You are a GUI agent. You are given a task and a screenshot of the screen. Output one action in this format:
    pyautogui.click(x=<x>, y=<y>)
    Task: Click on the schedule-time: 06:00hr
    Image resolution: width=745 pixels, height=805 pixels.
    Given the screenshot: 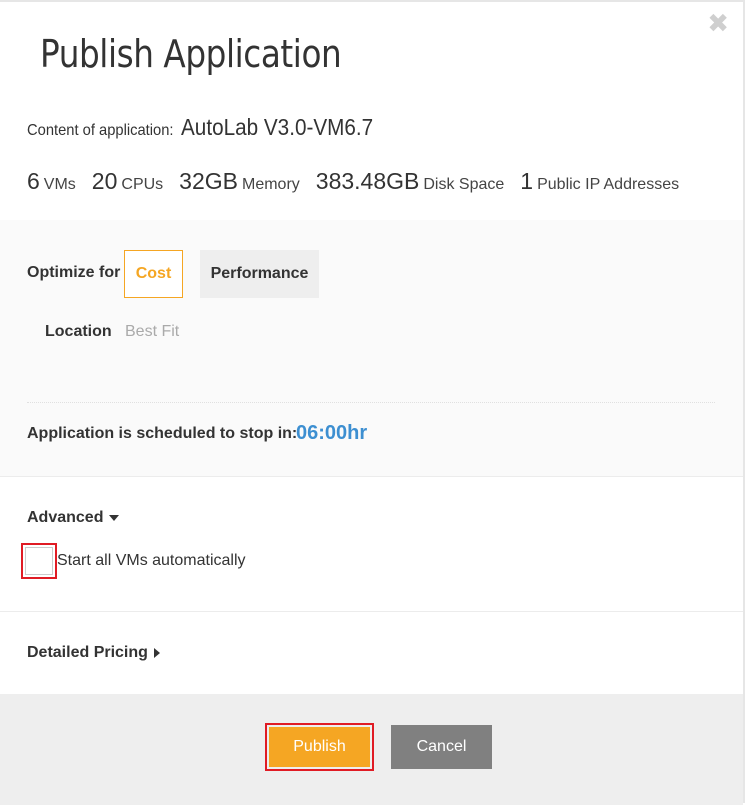 What is the action you would take?
    pyautogui.click(x=331, y=433)
    